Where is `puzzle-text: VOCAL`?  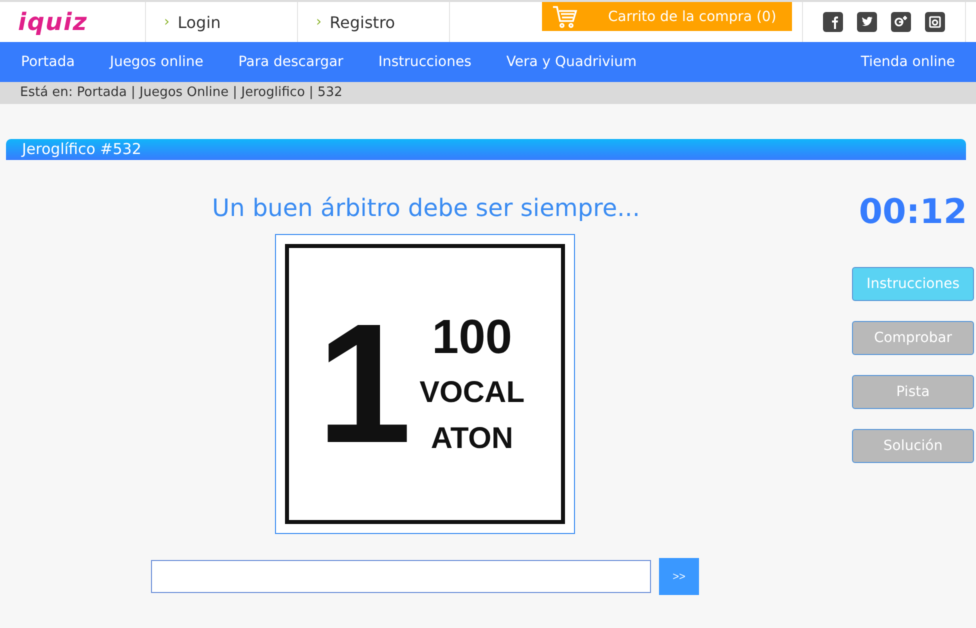 puzzle-text: VOCAL is located at coordinates (472, 393).